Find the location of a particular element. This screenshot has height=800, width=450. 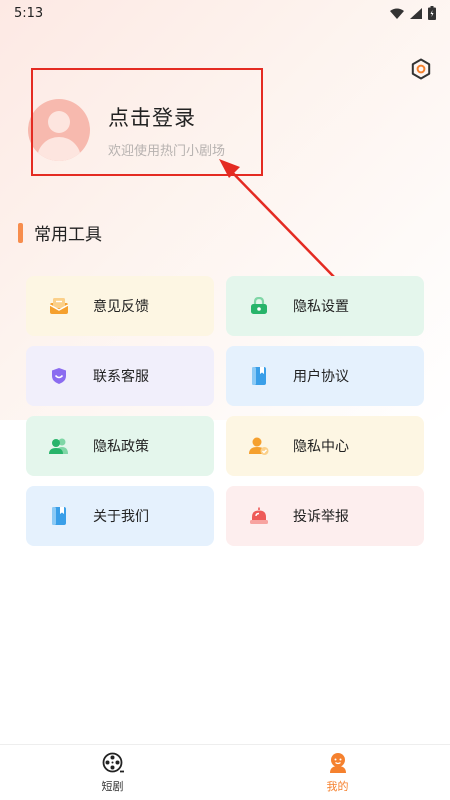

tool-about-us: 关于我们 is located at coordinates (120, 516).